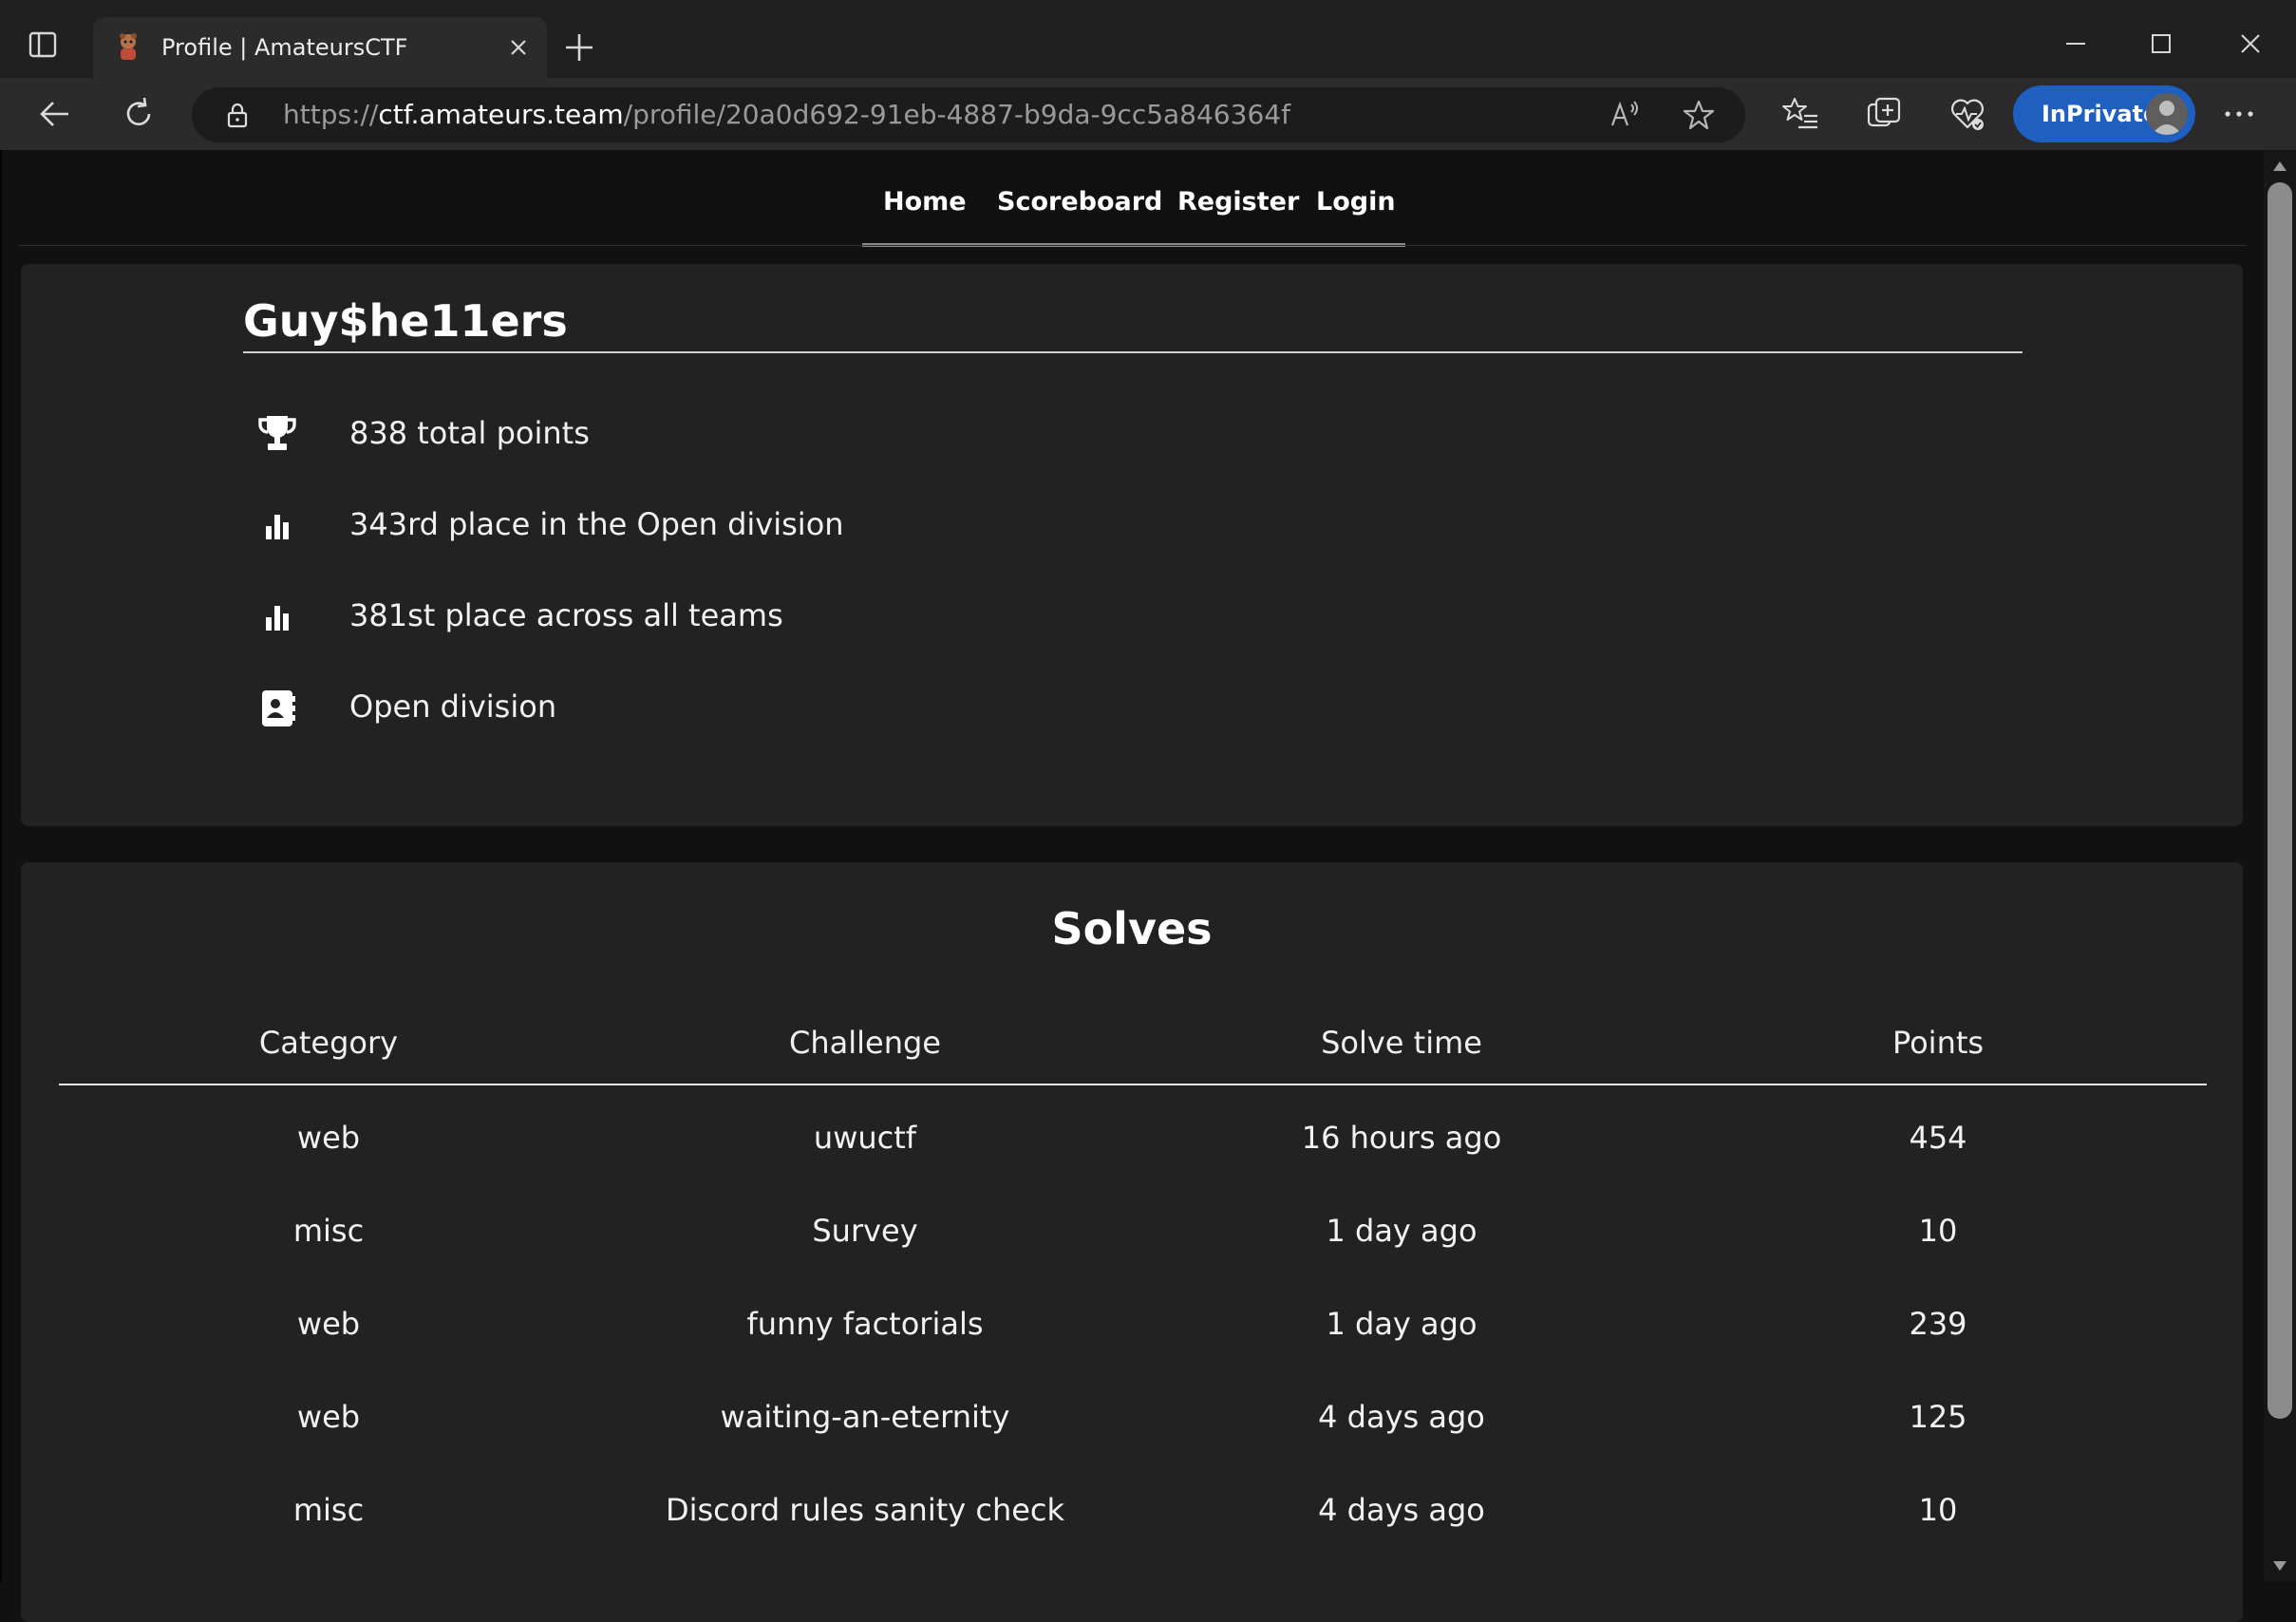 Image resolution: width=2296 pixels, height=1622 pixels. What do you see at coordinates (1401, 1138) in the screenshot?
I see `cell-solve-time: 16 hours ago` at bounding box center [1401, 1138].